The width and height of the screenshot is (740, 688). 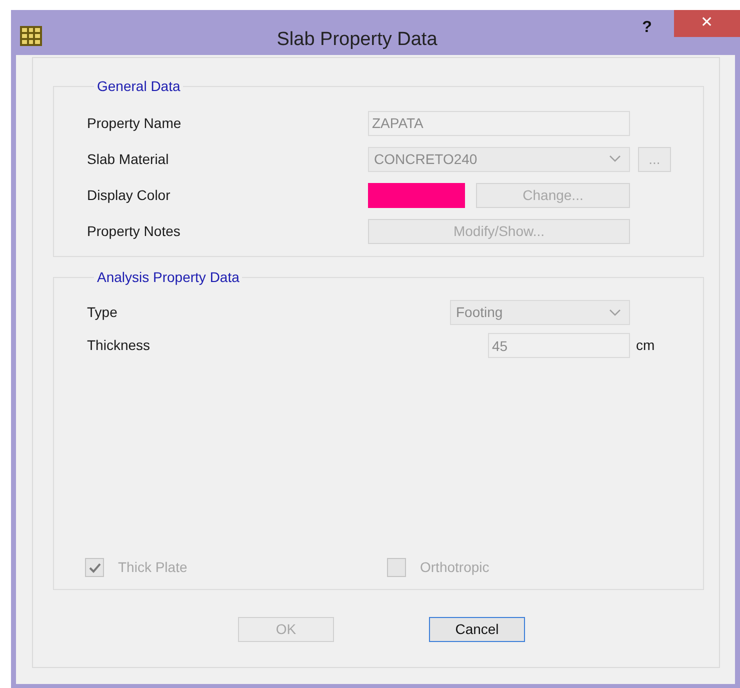 What do you see at coordinates (31, 36) in the screenshot?
I see `grid-app-icon` at bounding box center [31, 36].